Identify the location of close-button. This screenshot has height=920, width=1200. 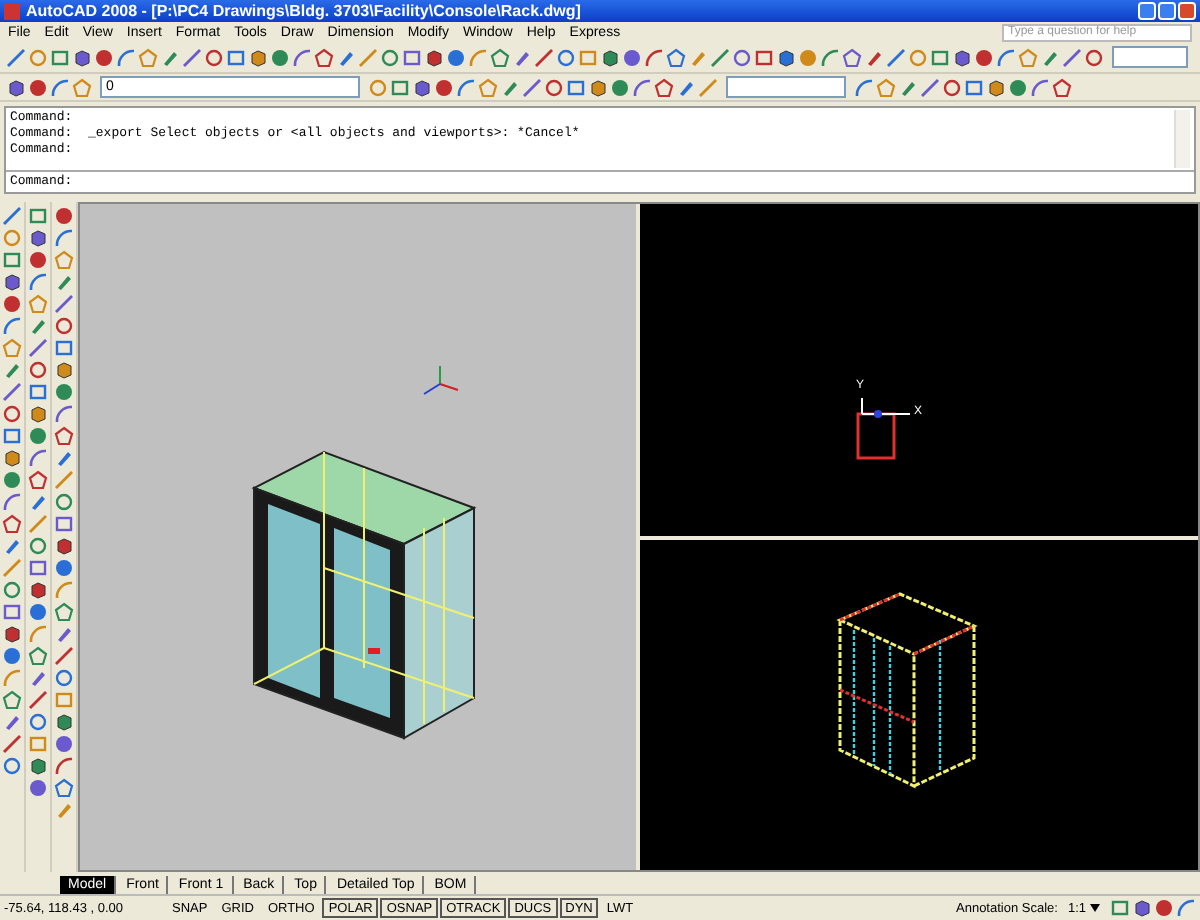
(1187, 11).